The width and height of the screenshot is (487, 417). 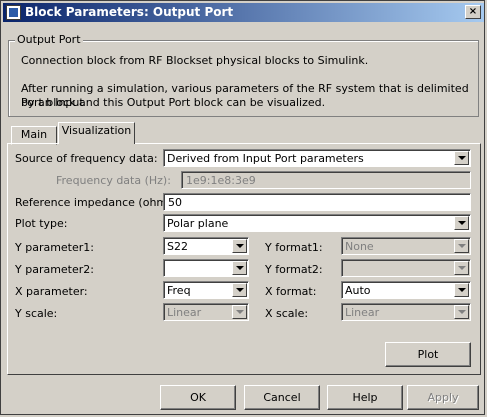 I want to click on source-value: Derived from Input Port parameters, so click(x=265, y=158).